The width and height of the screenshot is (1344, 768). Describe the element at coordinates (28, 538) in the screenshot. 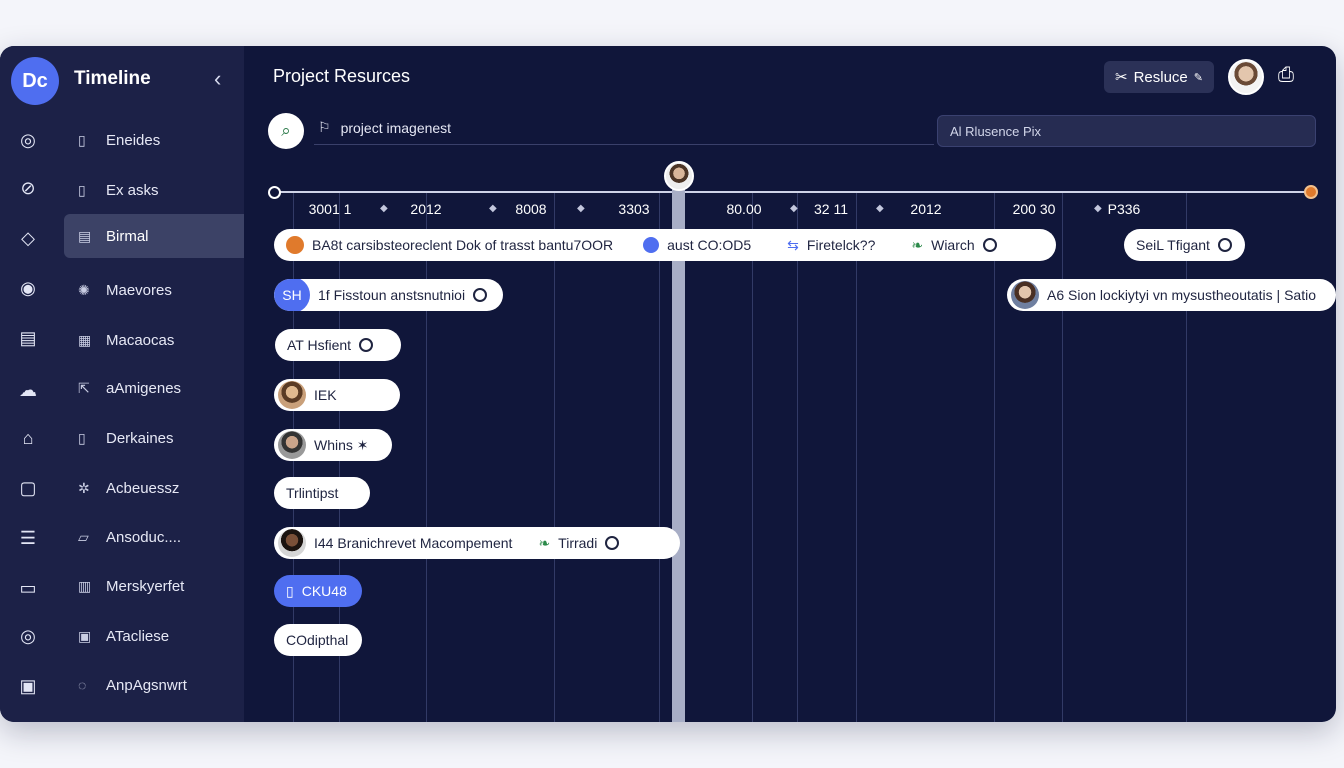

I see `layers-icon: ☰` at that location.